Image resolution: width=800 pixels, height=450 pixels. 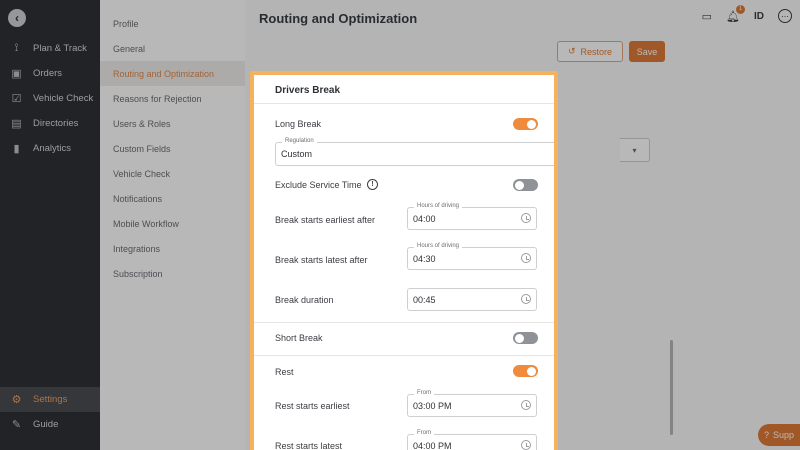 I want to click on rest-earliest-input: From 03:00 PM, so click(x=472, y=403).